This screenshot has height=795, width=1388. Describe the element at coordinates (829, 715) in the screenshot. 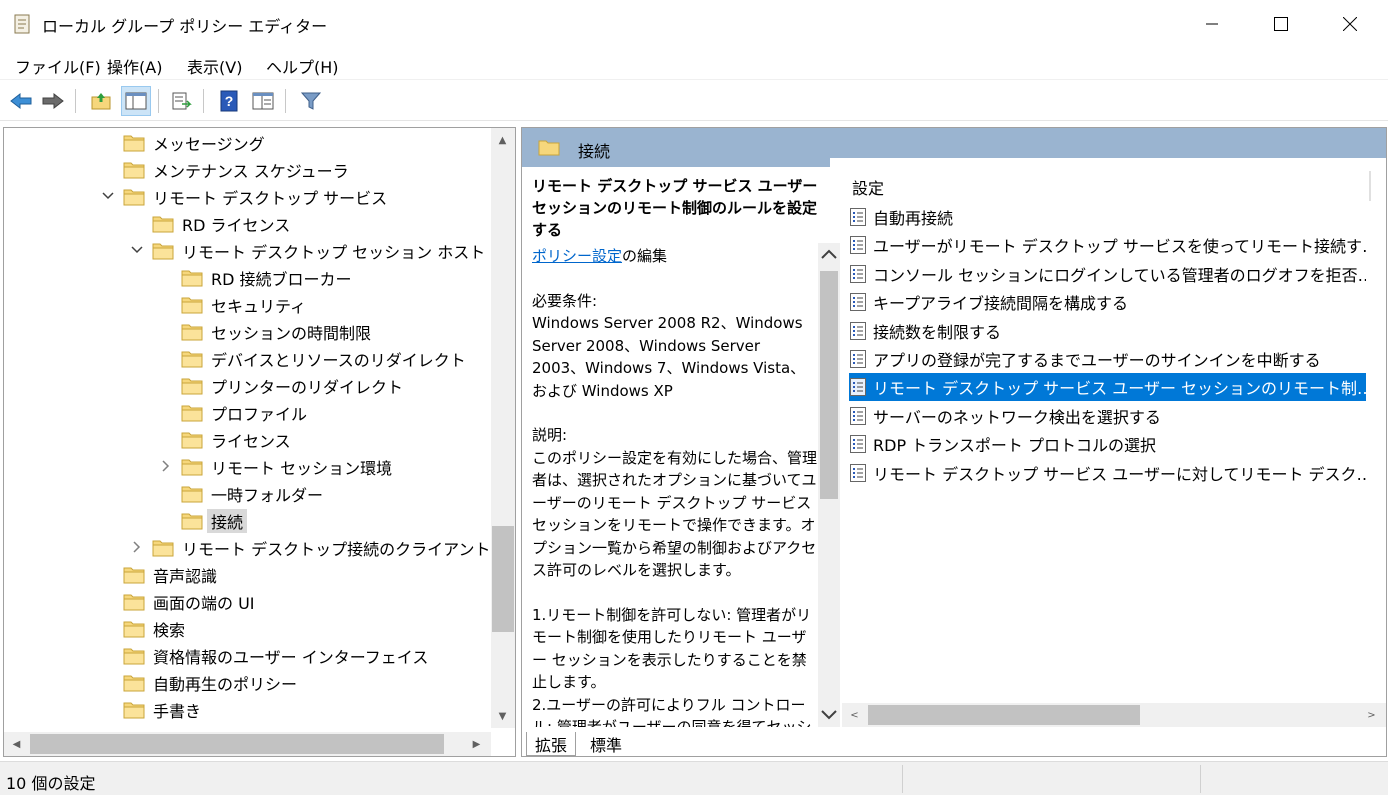

I see `scroll-down-chevron-icon` at that location.